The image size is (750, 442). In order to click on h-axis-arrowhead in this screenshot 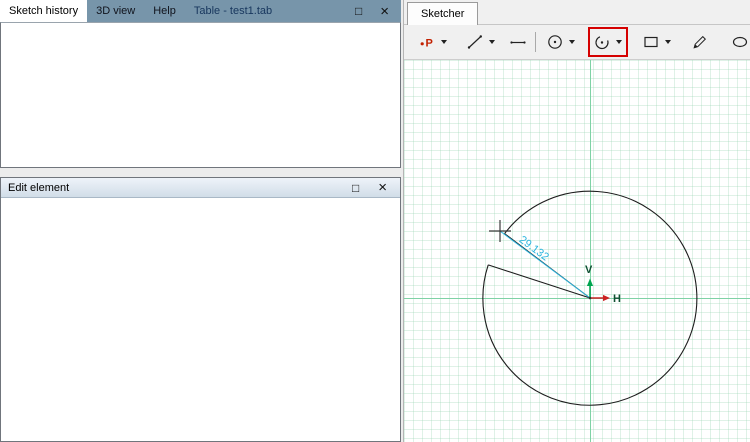, I will do `click(606, 298)`.